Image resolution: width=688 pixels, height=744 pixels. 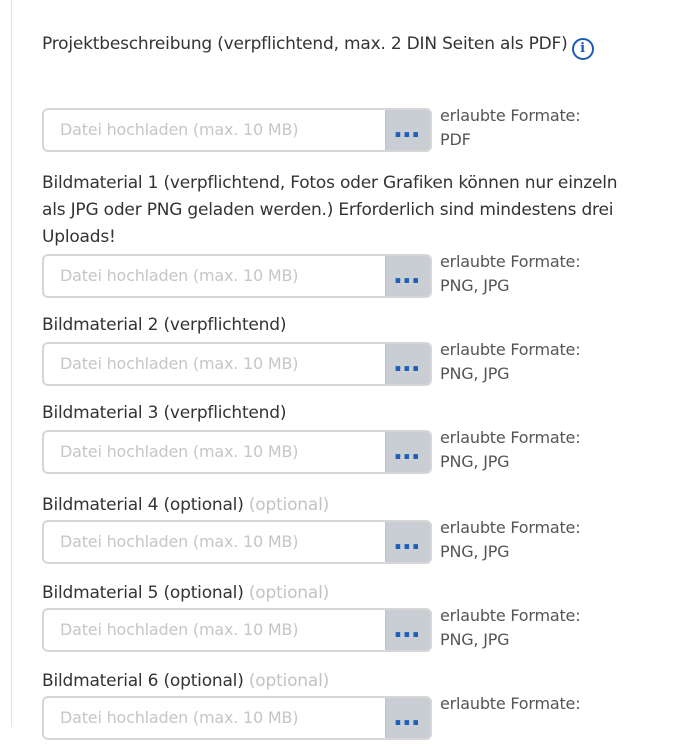 I want to click on field-bildmaterial-4: Bildmaterial 4 (optional) (optional), so click(x=362, y=505).